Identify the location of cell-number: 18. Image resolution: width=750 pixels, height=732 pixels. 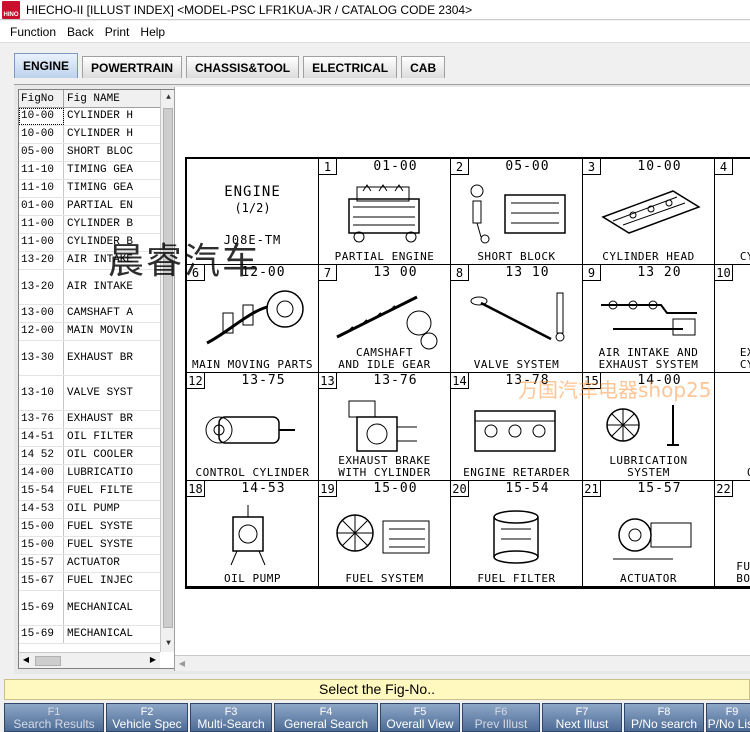
(196, 489).